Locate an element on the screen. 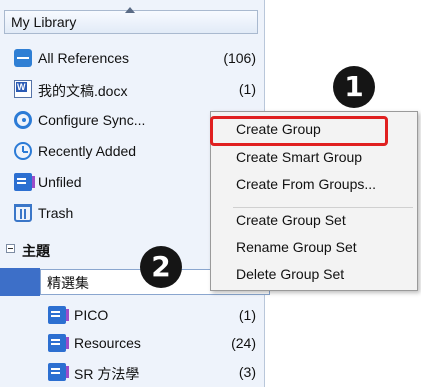  menu-item-create-smart-group: Create Smart Group is located at coordinates (299, 157).